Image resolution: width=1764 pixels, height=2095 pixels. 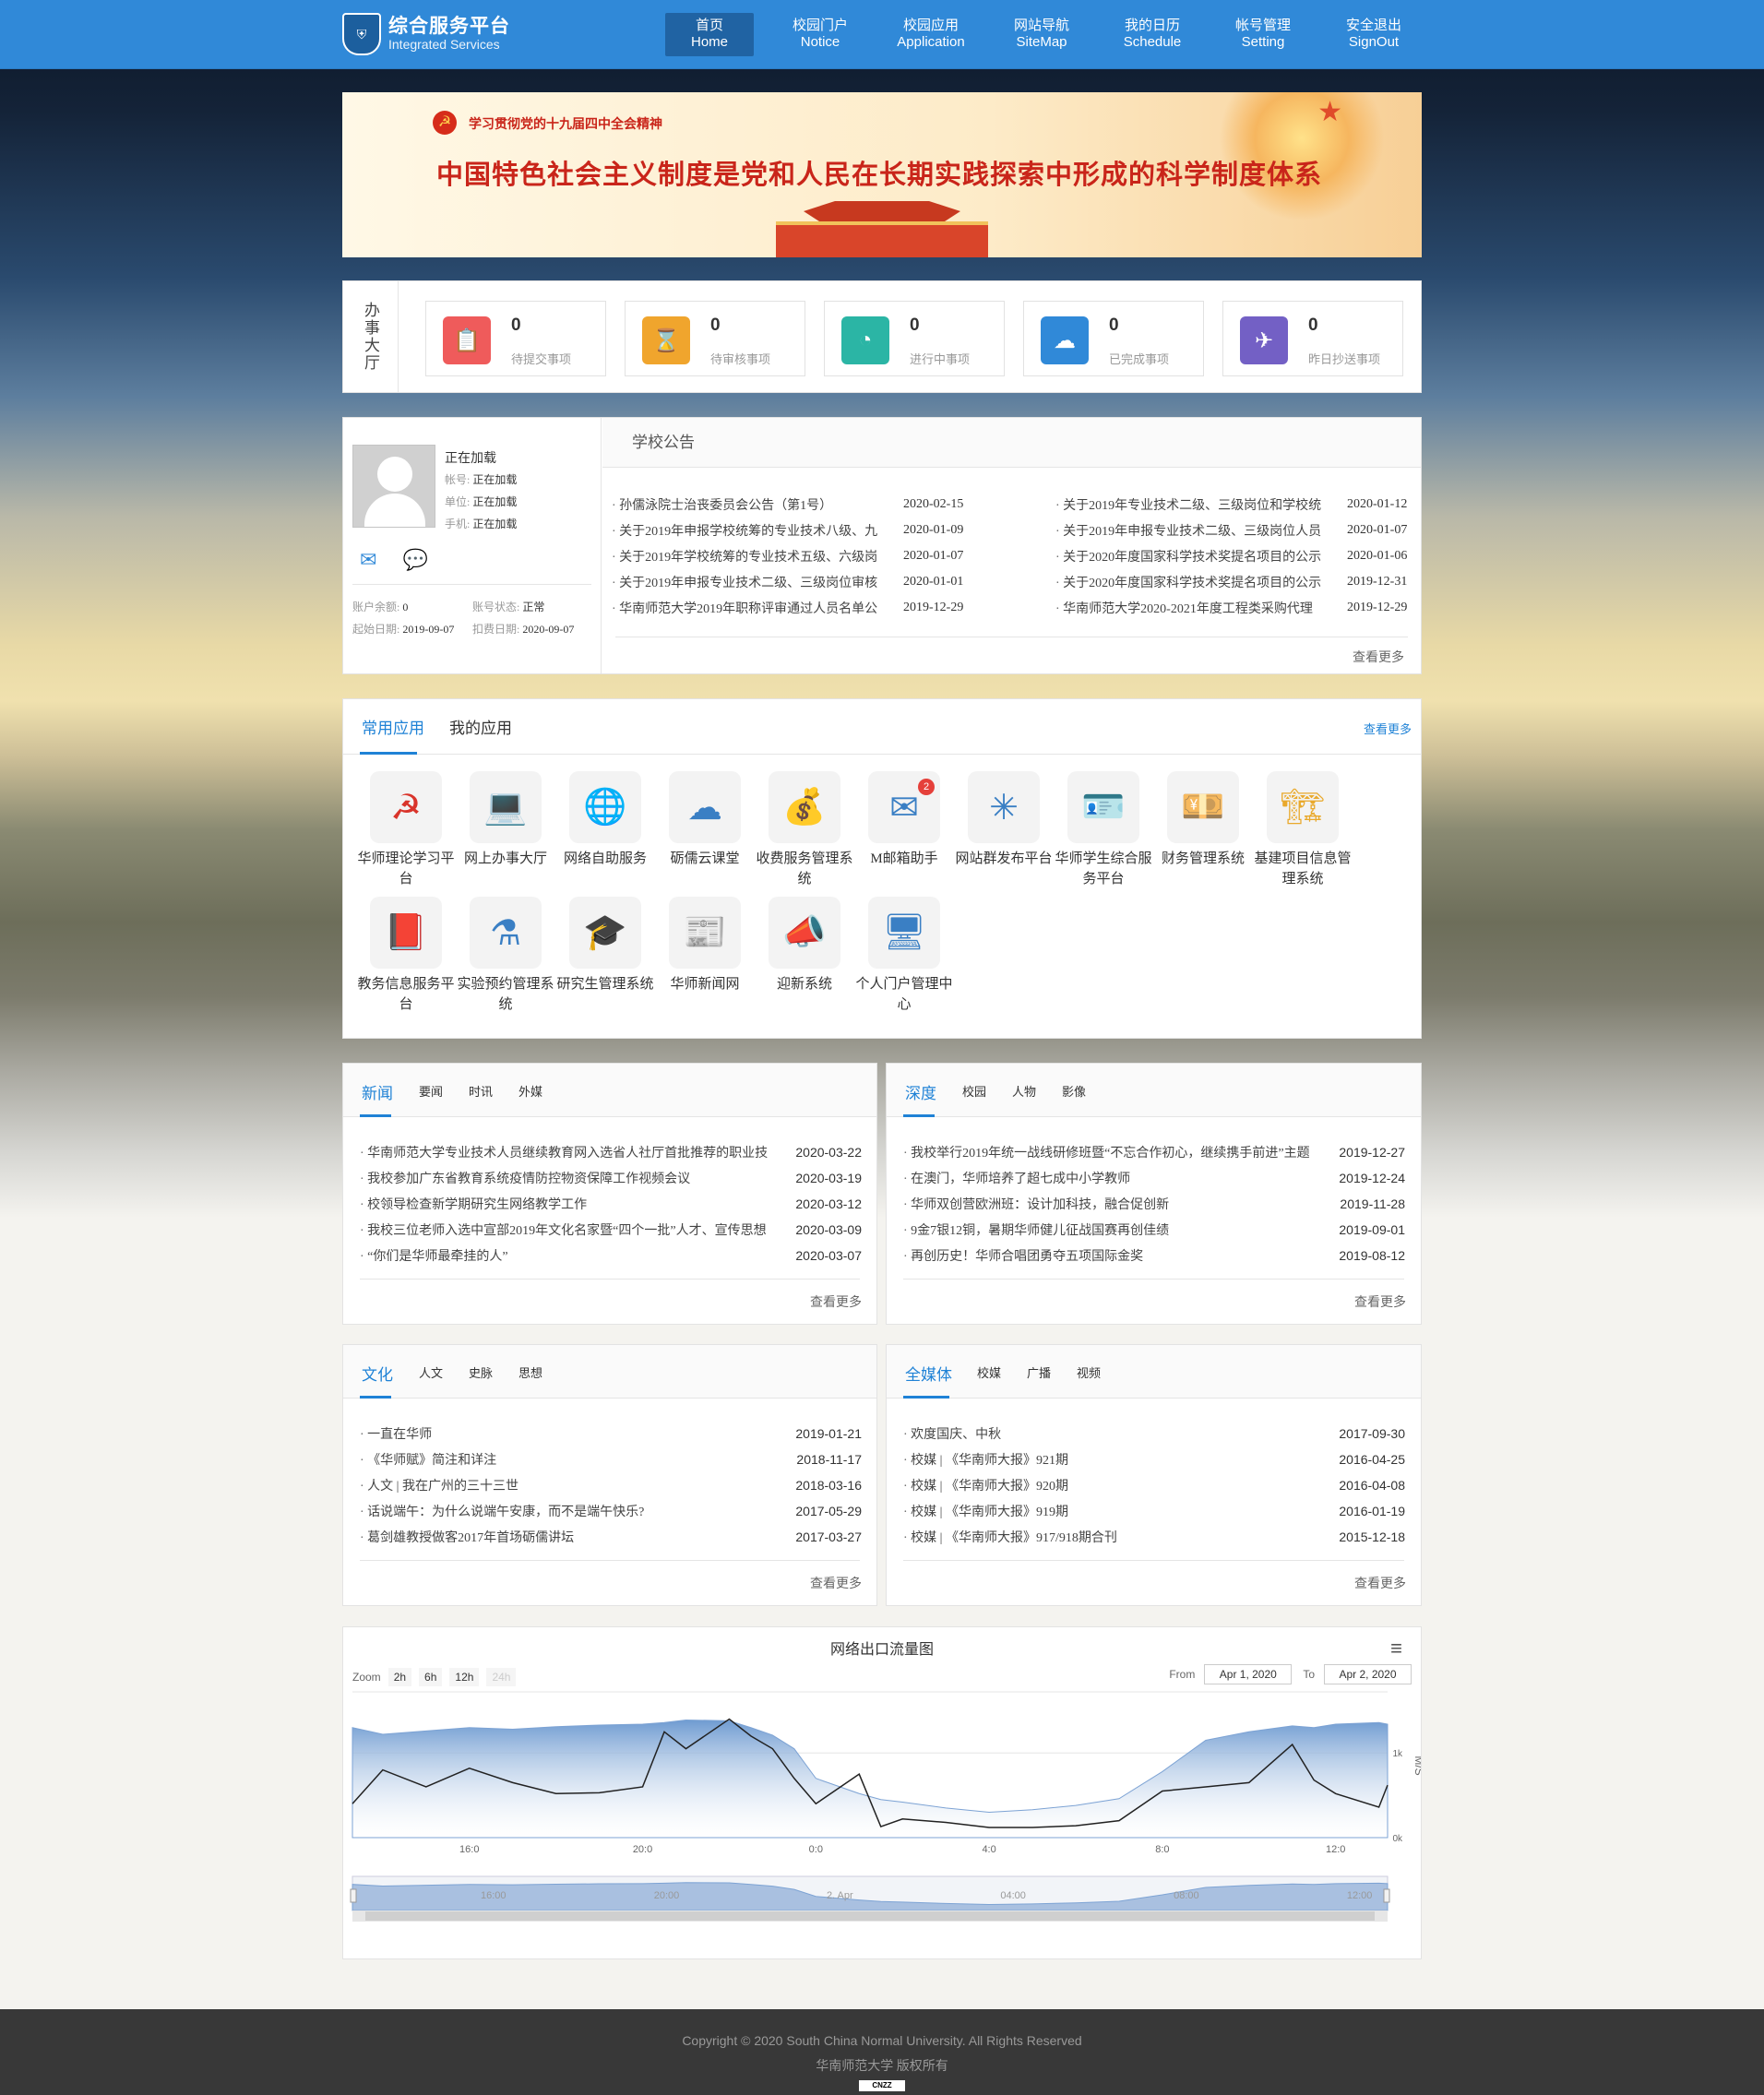 What do you see at coordinates (1249, 556) in the screenshot?
I see `notice-item: · 关于2020年度国家科学技术奖提名项目的公示 2020-01-06` at bounding box center [1249, 556].